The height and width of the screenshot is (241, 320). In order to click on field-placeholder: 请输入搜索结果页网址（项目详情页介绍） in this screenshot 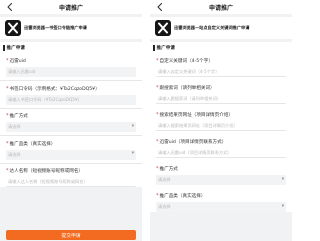, I will do `click(198, 125)`.